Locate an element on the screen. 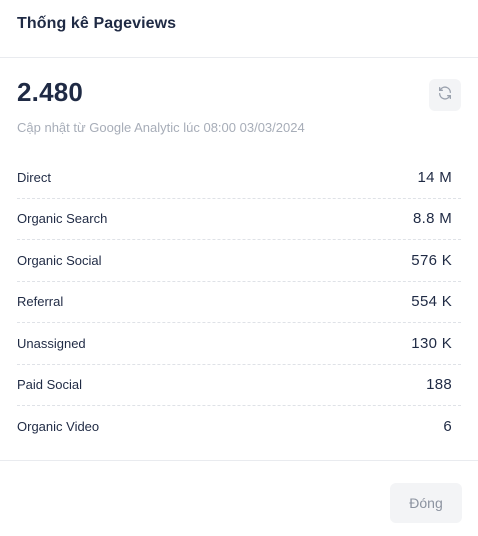 Image resolution: width=478 pixels, height=536 pixels. source-label: Organic Search is located at coordinates (62, 219).